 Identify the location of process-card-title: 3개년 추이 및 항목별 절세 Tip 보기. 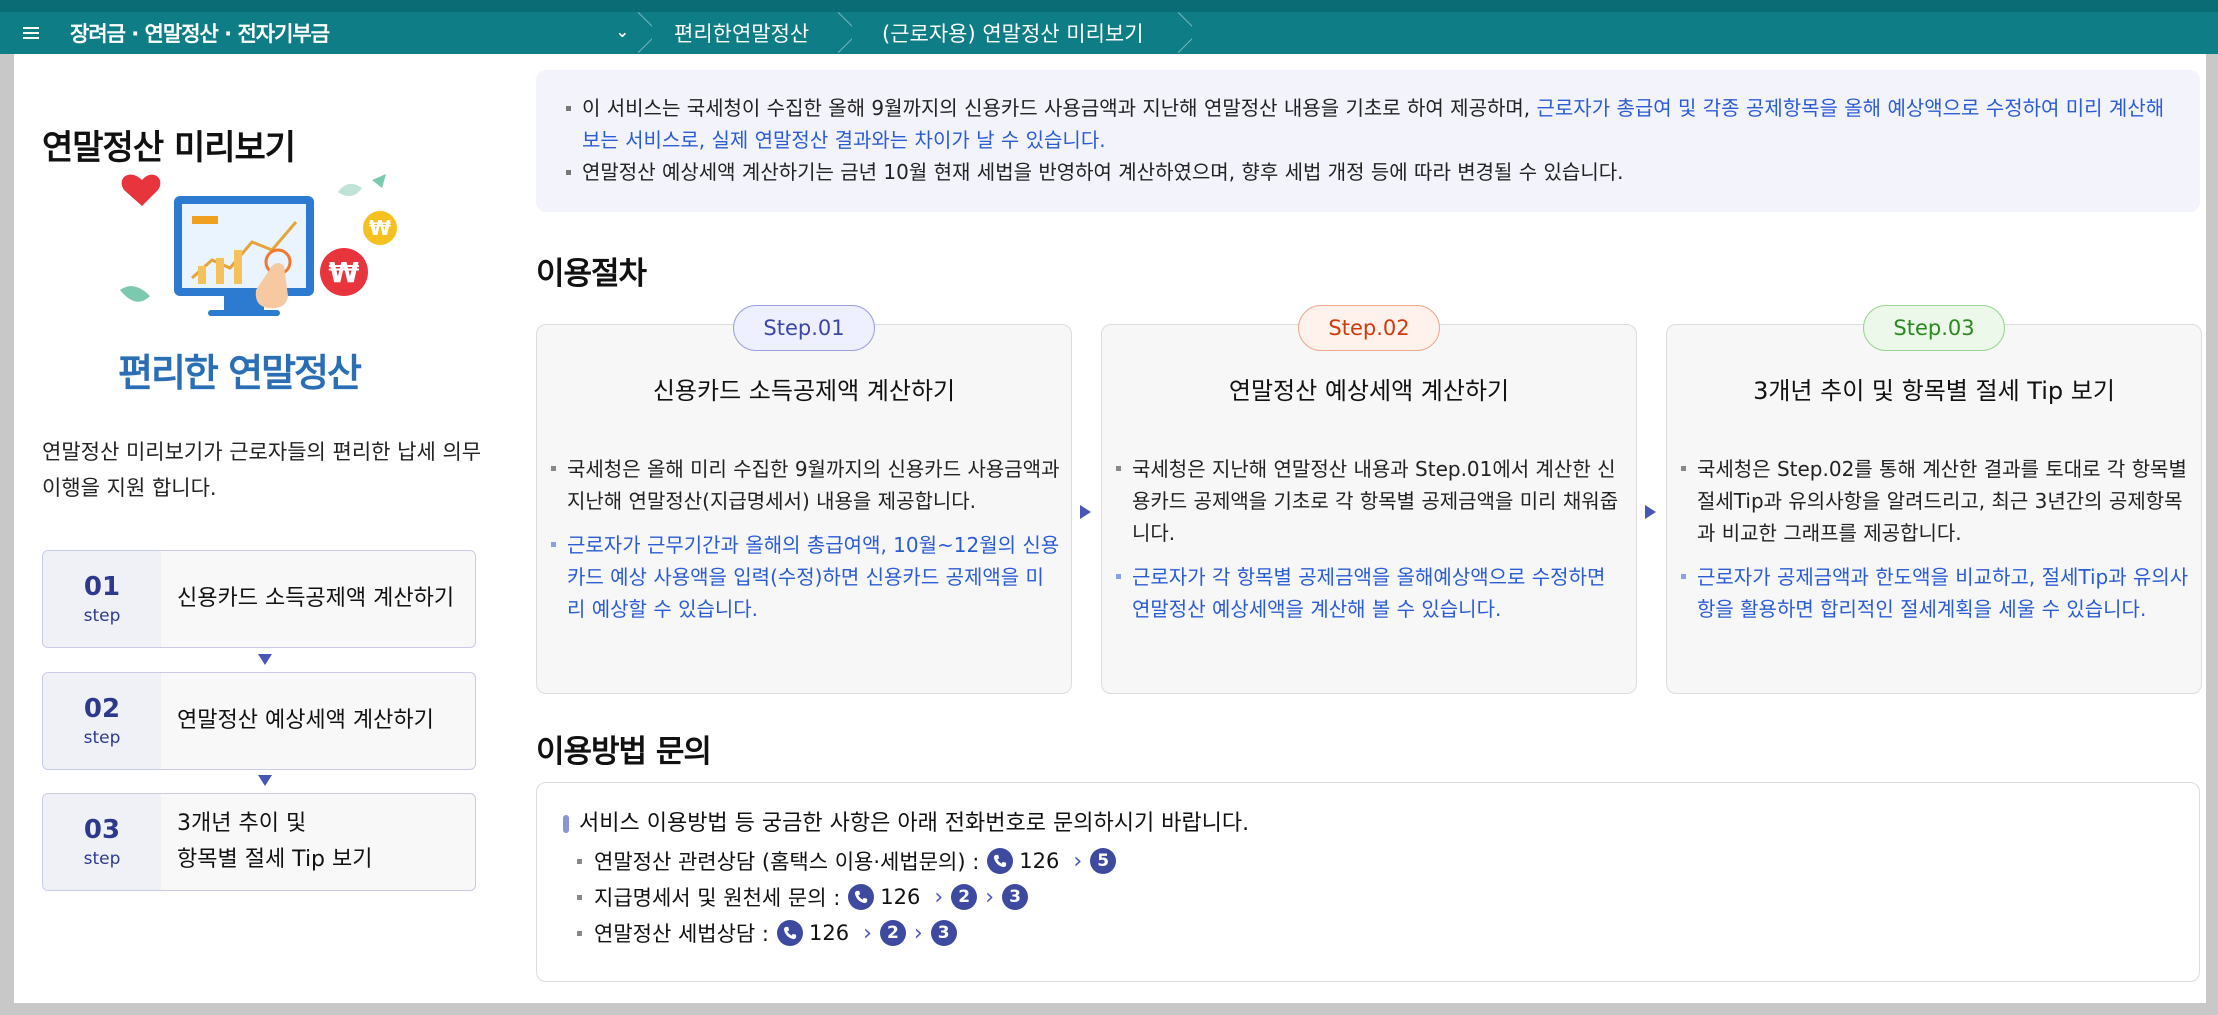
(1934, 391).